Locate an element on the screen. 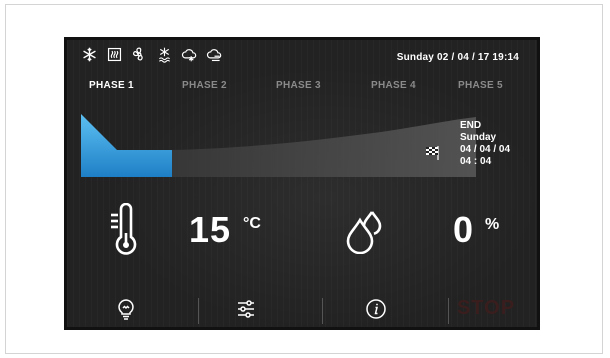 The image size is (610, 358). tab-phase-1: PHASE 1 is located at coordinates (111, 85).